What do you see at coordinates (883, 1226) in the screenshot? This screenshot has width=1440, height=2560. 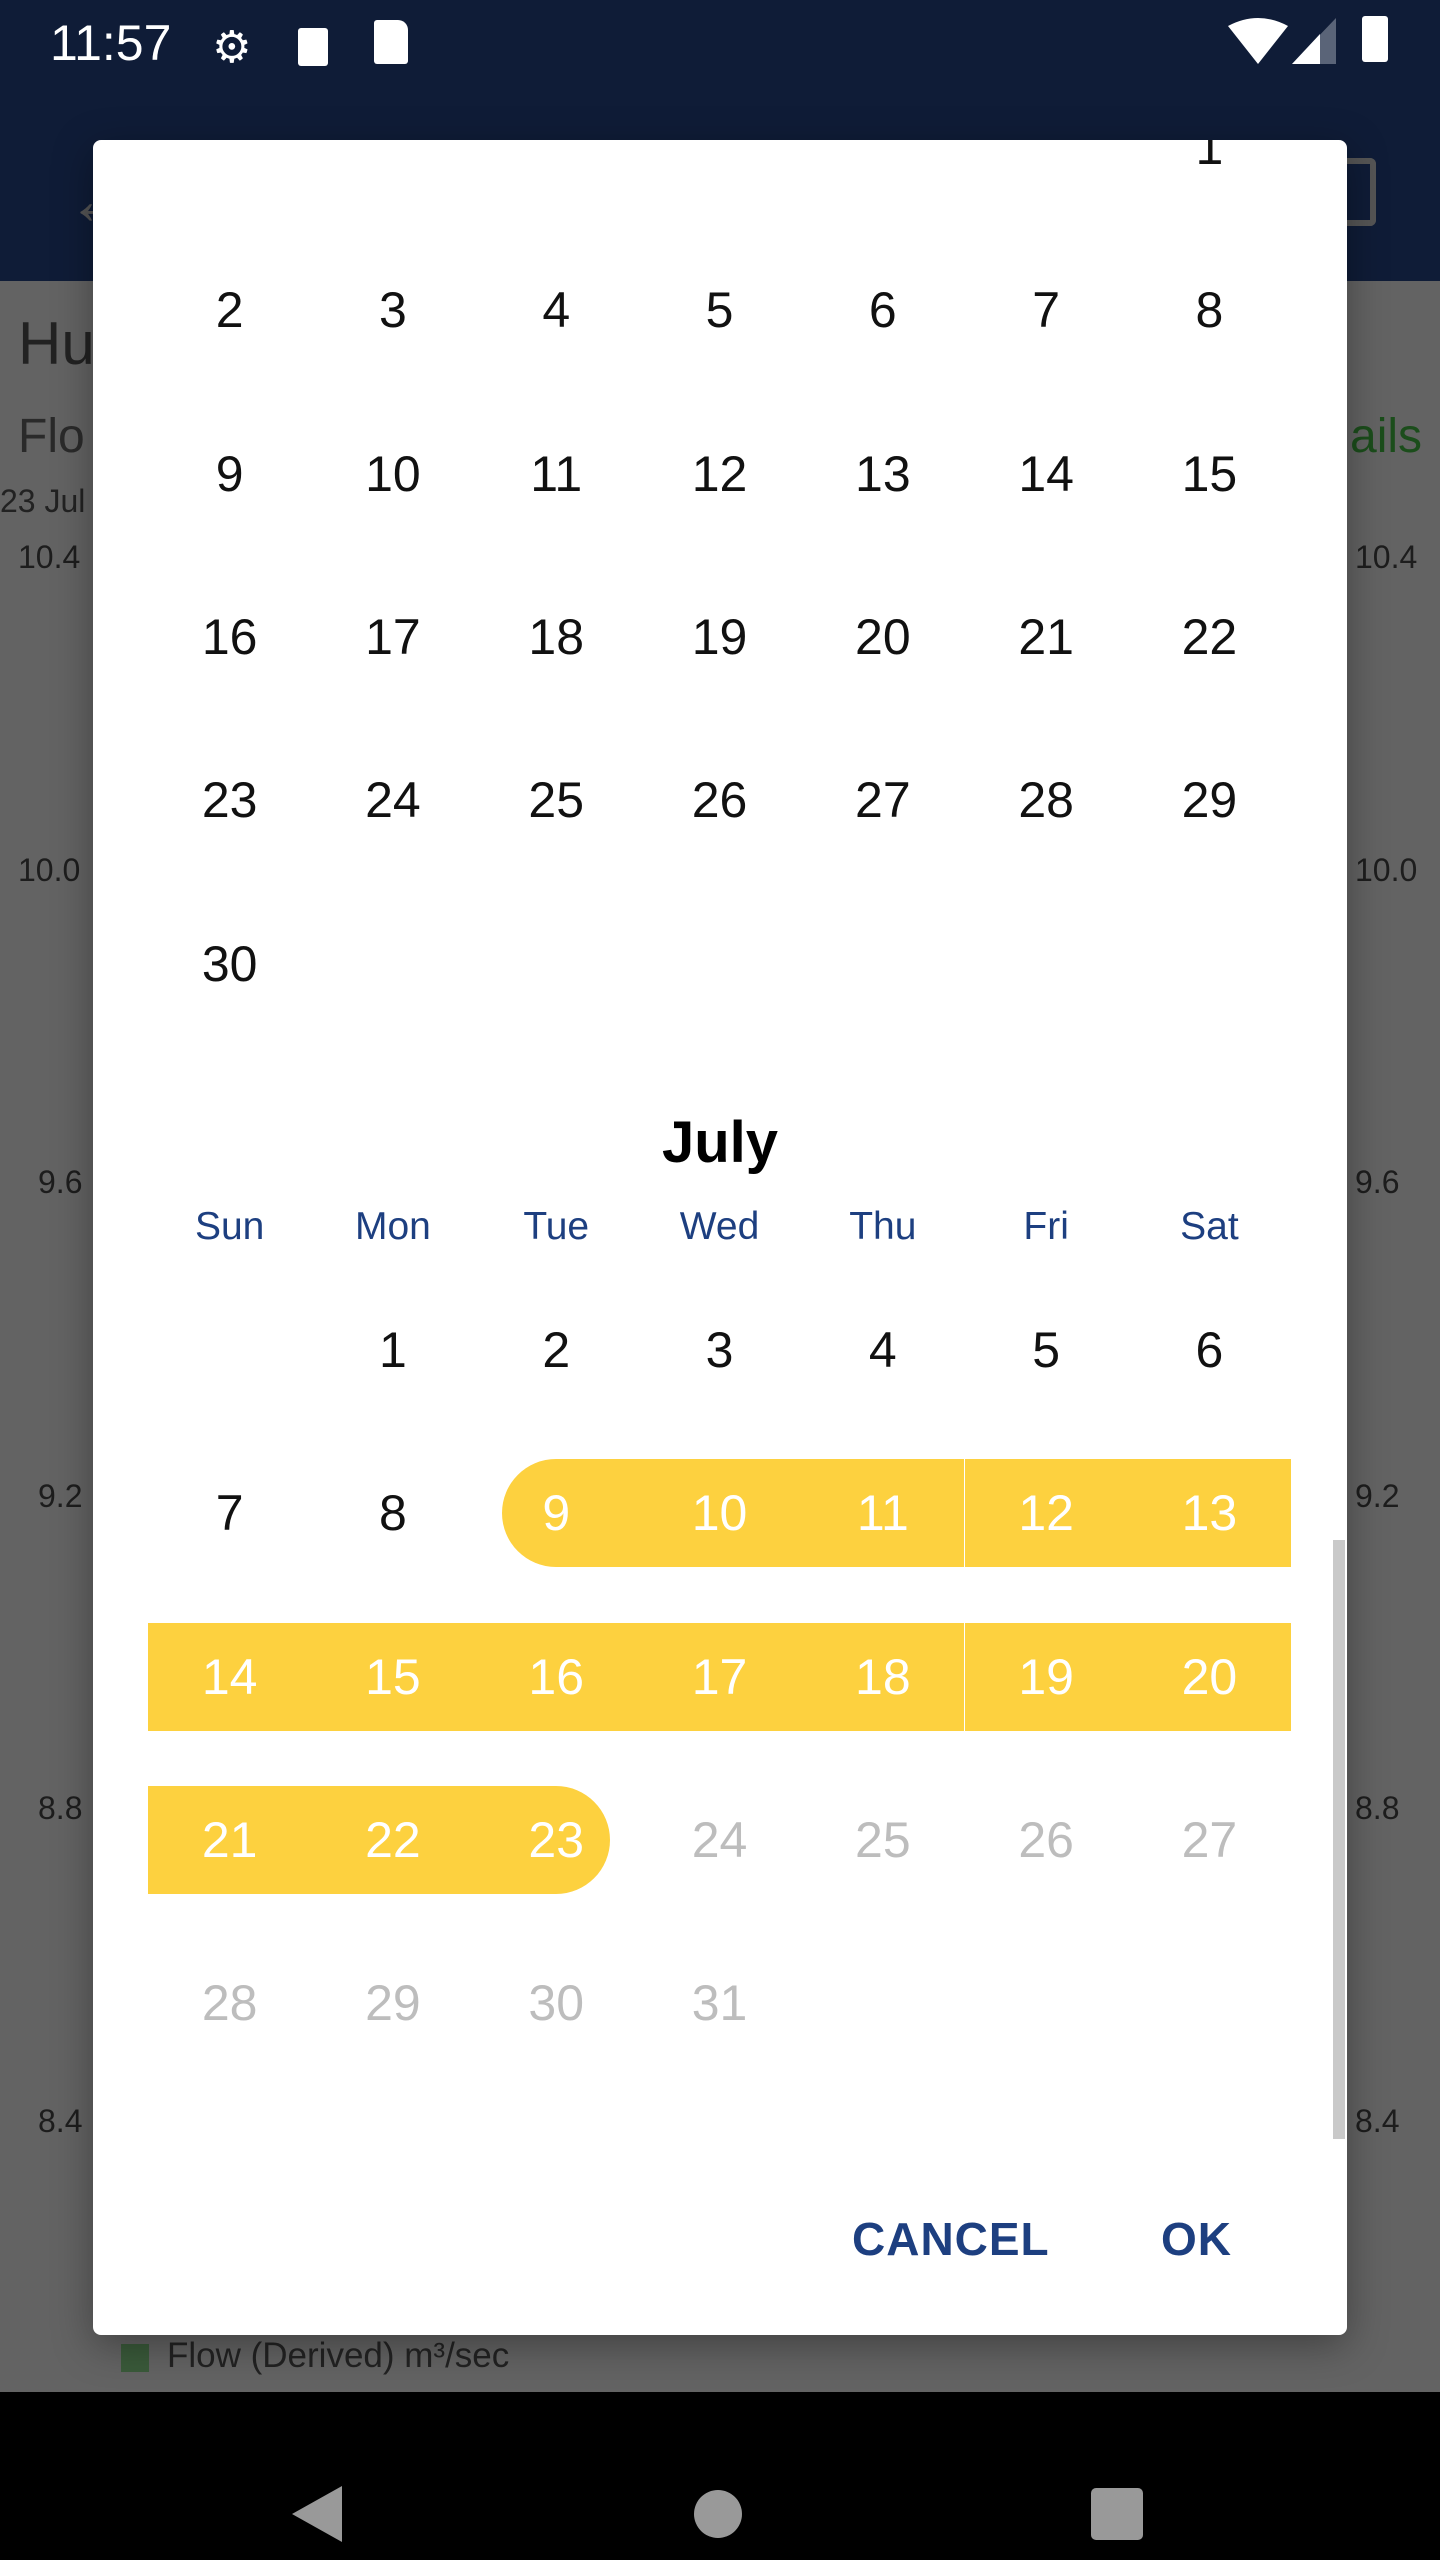 I see `weekday-label: Thu` at bounding box center [883, 1226].